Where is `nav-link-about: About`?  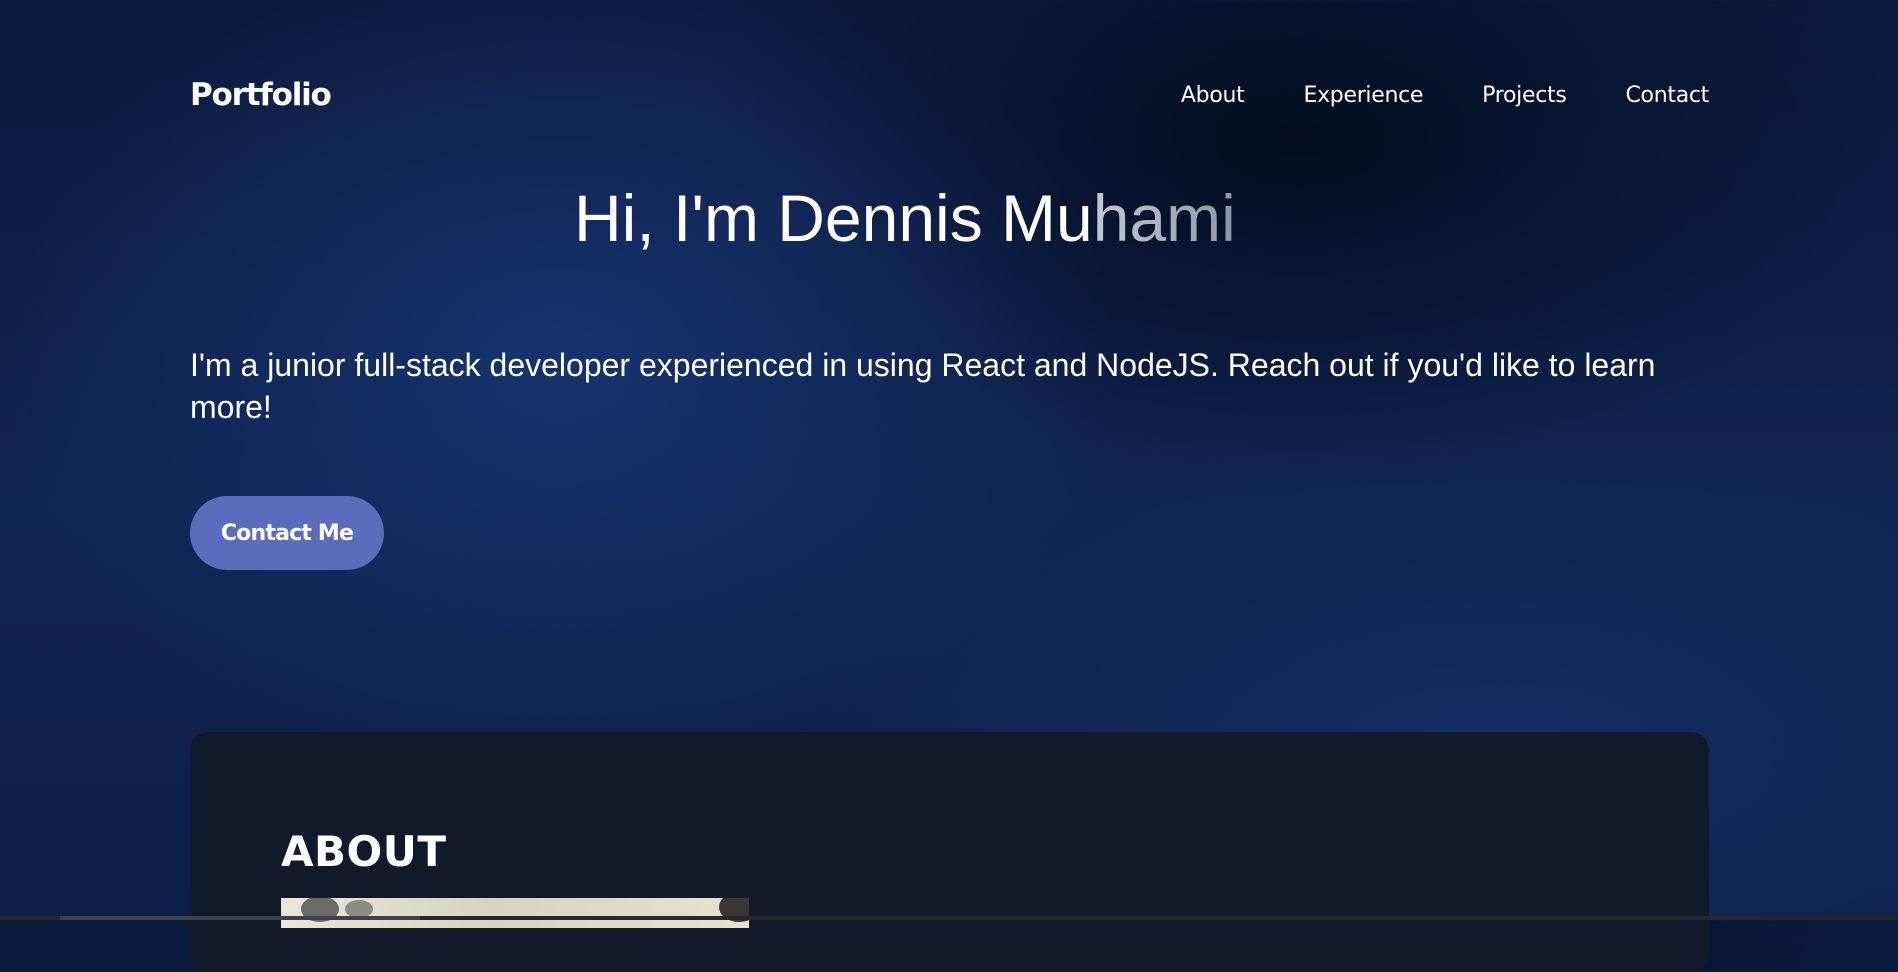
nav-link-about: About is located at coordinates (1213, 95).